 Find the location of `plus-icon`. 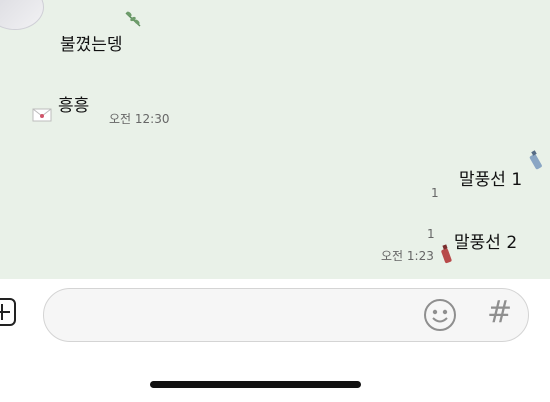

plus-icon is located at coordinates (8, 312).